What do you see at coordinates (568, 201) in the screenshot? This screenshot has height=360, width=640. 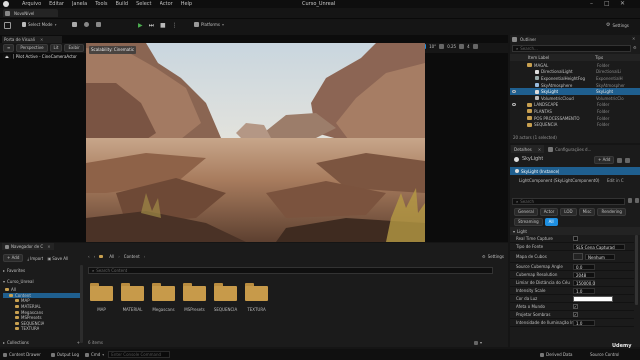 I see `details-search-input: ⌕ Search` at bounding box center [568, 201].